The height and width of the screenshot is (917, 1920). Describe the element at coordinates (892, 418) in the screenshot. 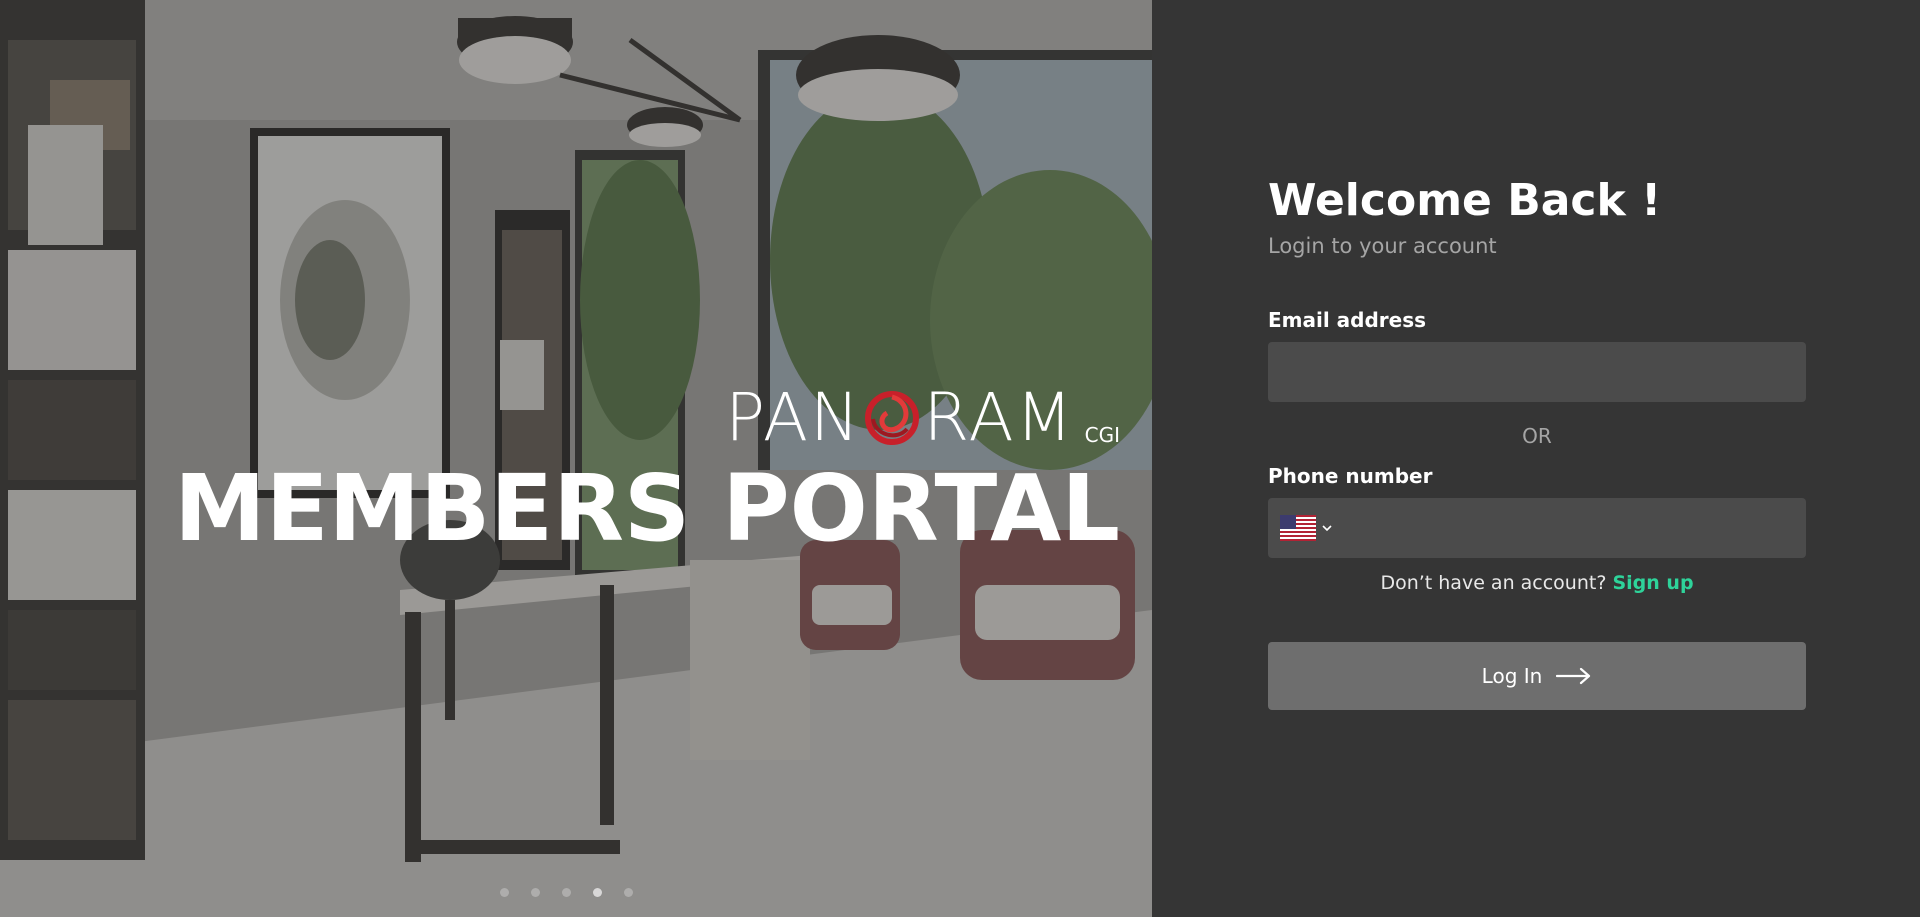

I see `logo-swirl-icon` at that location.